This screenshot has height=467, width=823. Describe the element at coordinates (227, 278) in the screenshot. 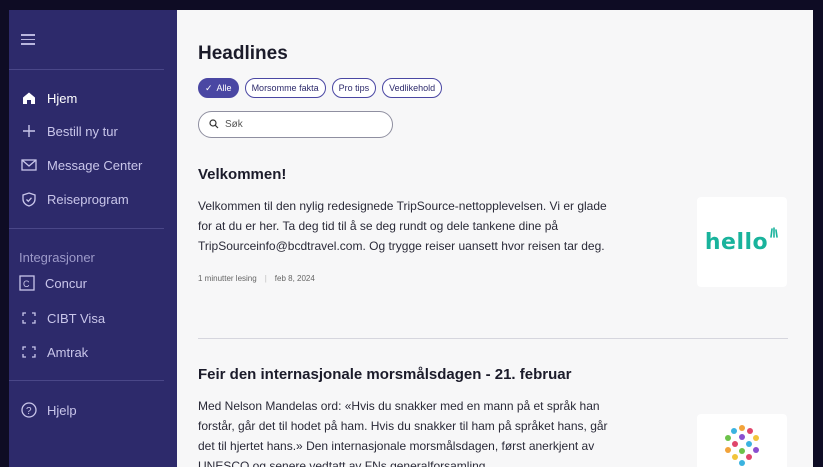

I see `read-time: 1 minutter lesing` at that location.